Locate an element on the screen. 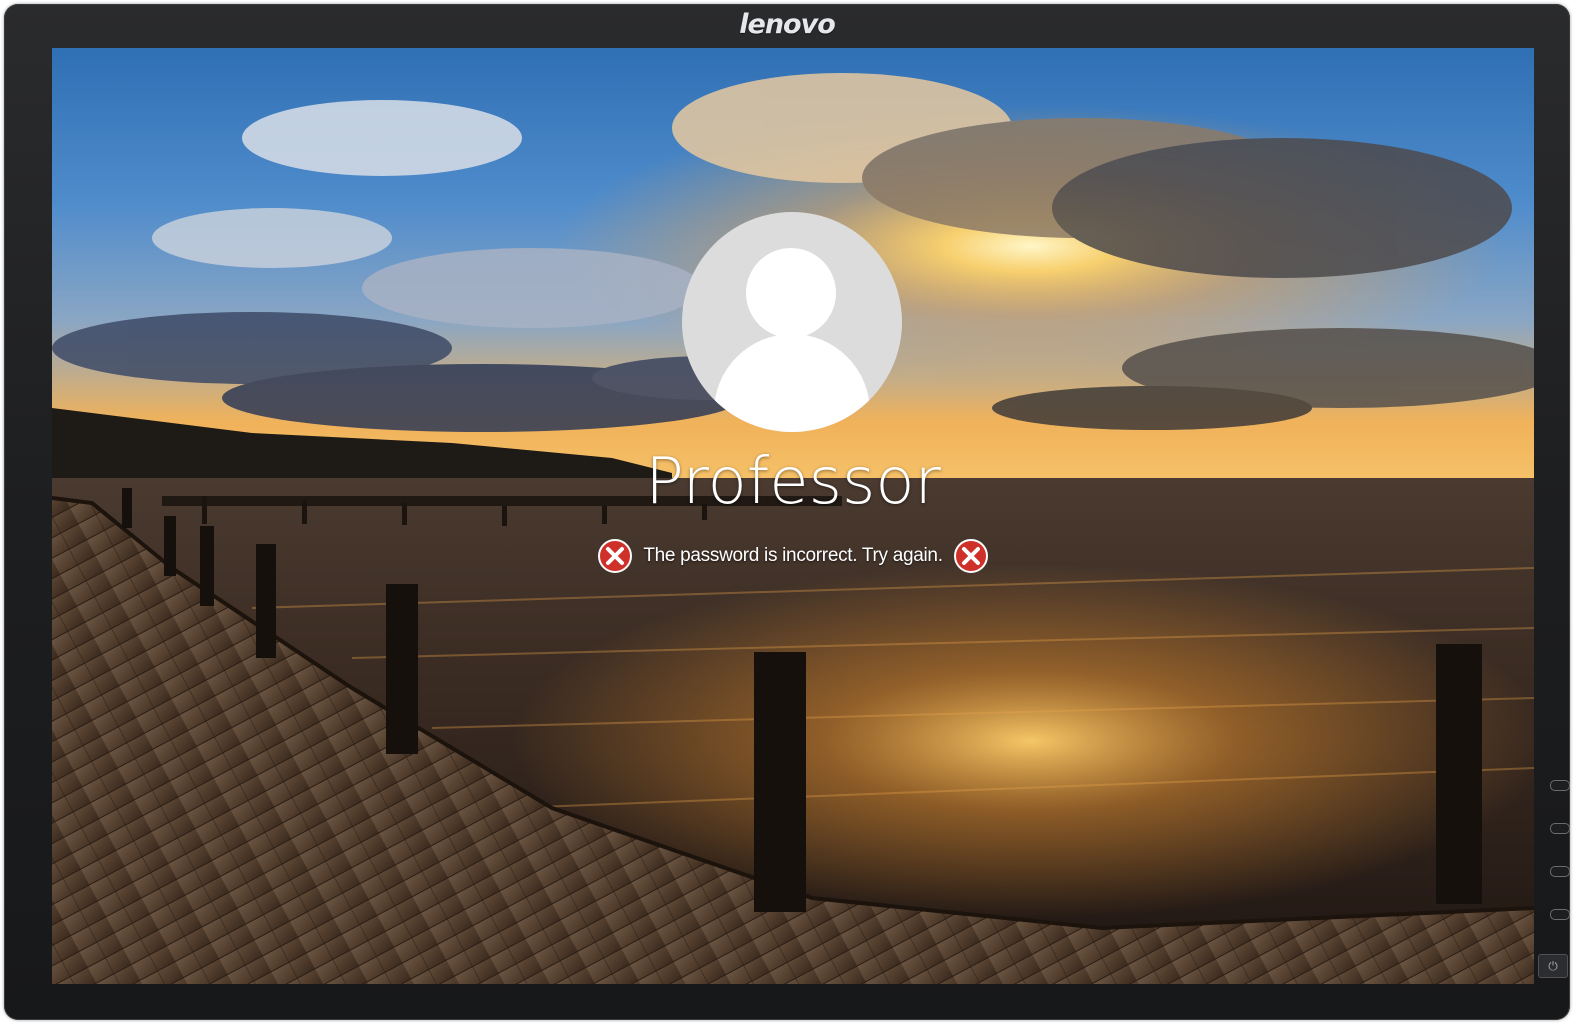  default-user-icon is located at coordinates (791, 293).